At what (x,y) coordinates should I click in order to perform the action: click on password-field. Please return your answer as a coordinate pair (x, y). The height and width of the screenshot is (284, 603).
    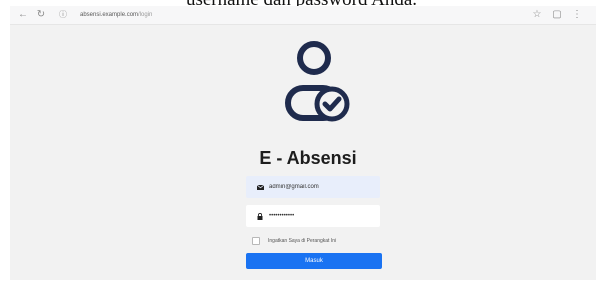
    Looking at the image, I should click on (313, 216).